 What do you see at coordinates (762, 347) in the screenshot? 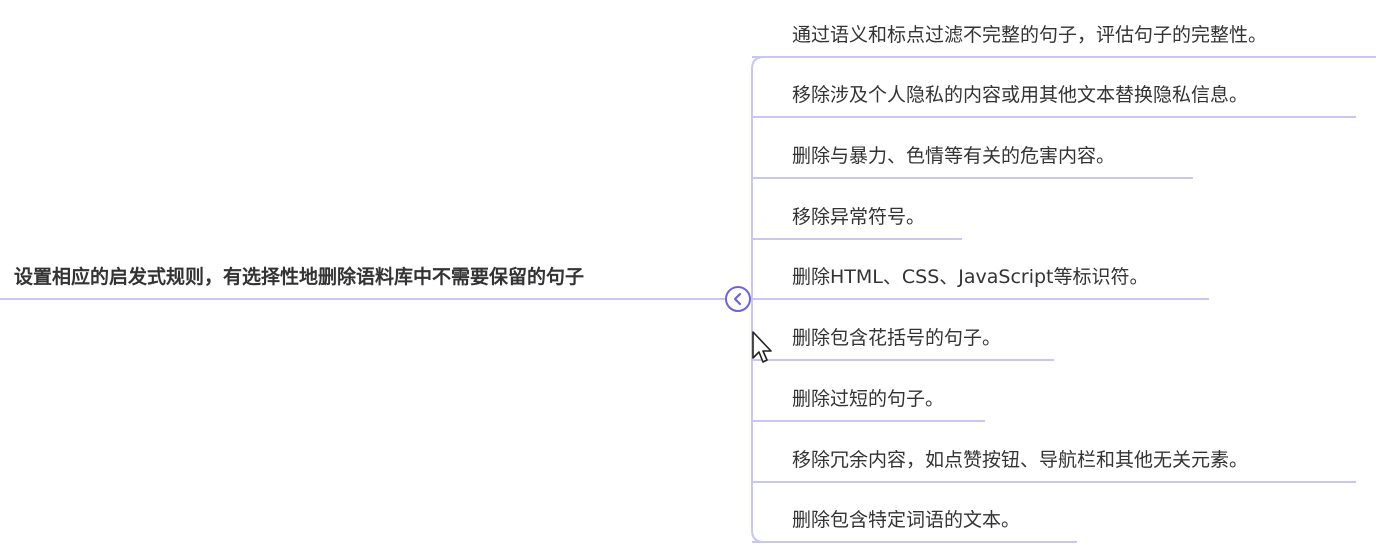
I see `mouse-pointer-icon` at bounding box center [762, 347].